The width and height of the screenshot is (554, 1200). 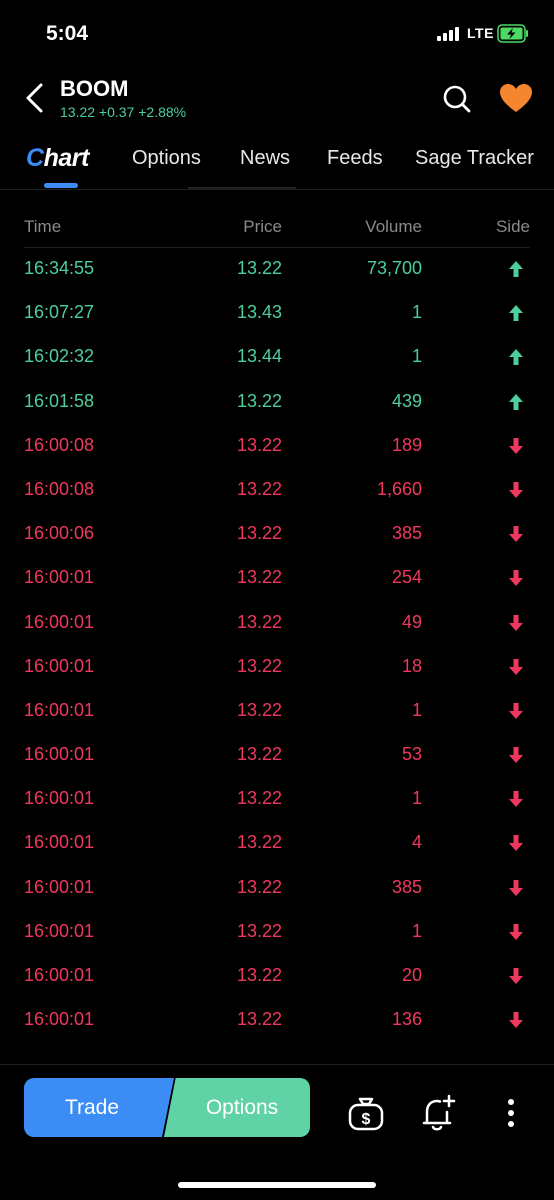 I want to click on quote-change: 13.22 +0.37 +2.88%, so click(x=123, y=112).